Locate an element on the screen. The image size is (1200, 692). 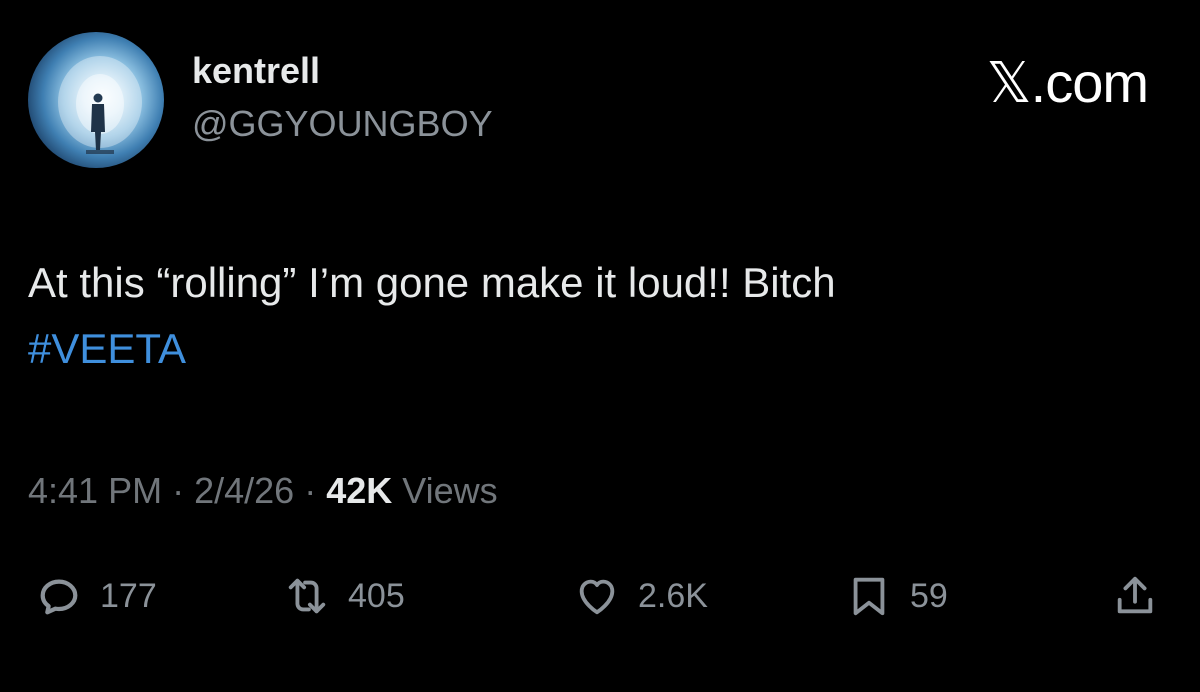
bookmark-count: 59 is located at coordinates (929, 595).